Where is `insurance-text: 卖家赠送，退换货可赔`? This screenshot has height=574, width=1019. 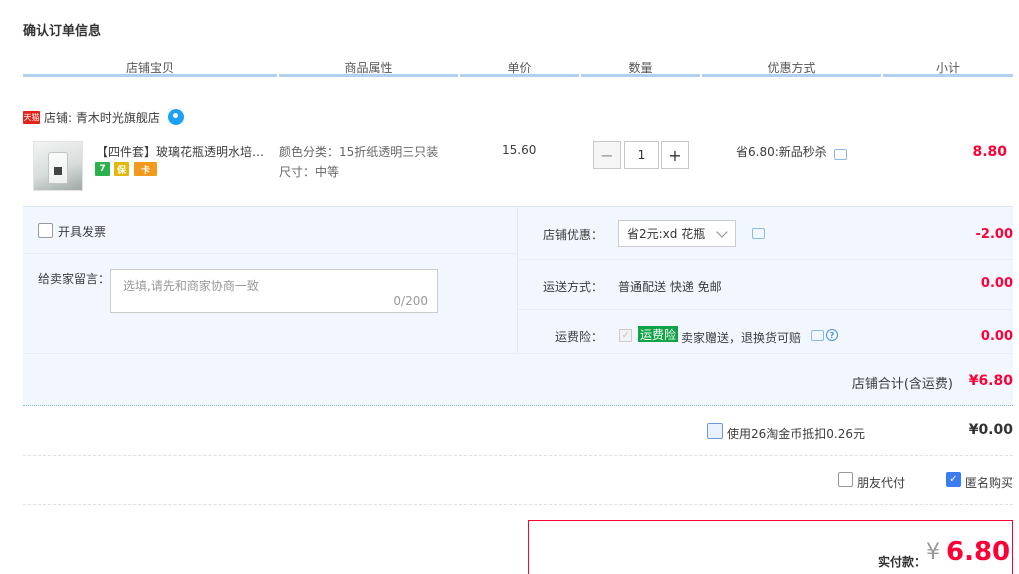
insurance-text: 卖家赠送，退换货可赔 is located at coordinates (741, 338).